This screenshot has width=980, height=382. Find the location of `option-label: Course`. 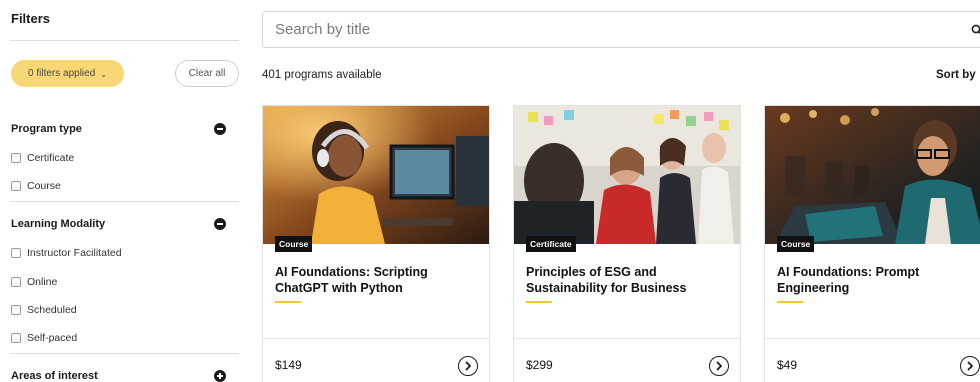

option-label: Course is located at coordinates (44, 186).